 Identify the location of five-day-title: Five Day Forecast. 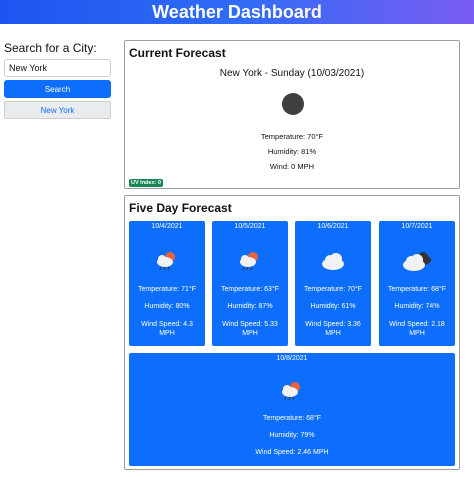
(180, 208).